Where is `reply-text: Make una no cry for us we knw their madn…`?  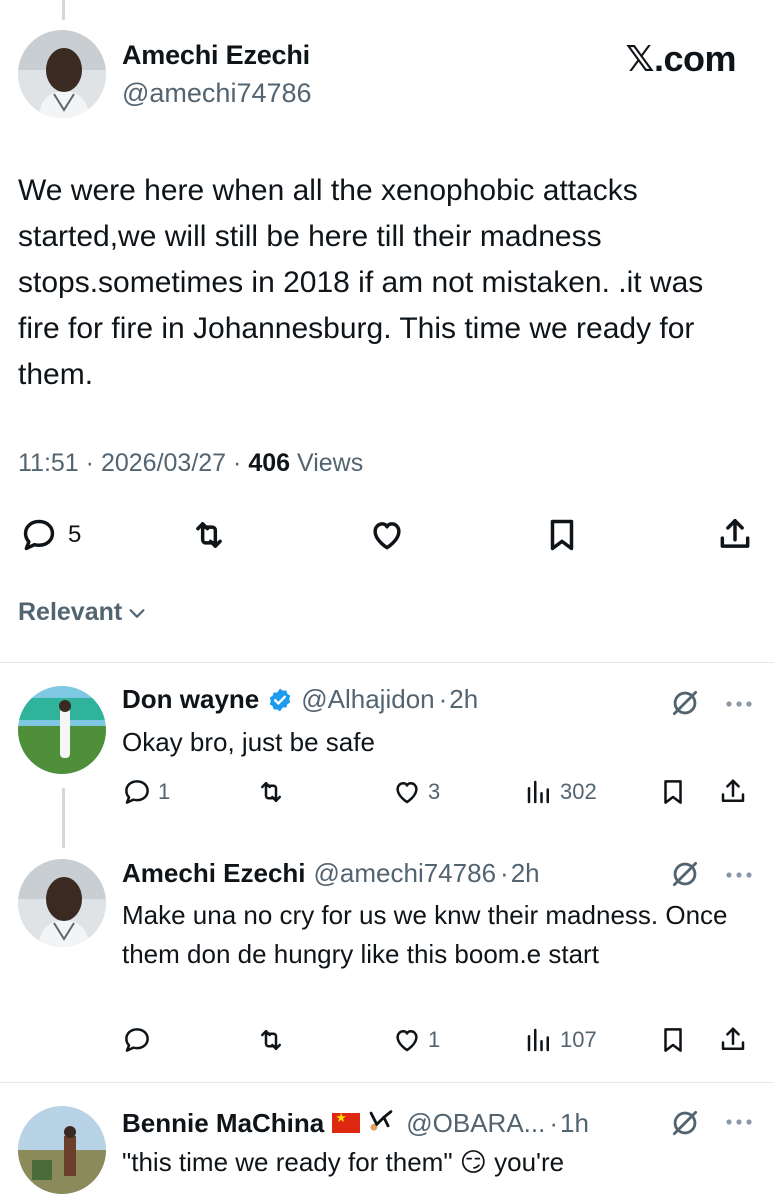
reply-text: Make una no cry for us we knw their madn… is located at coordinates (425, 934).